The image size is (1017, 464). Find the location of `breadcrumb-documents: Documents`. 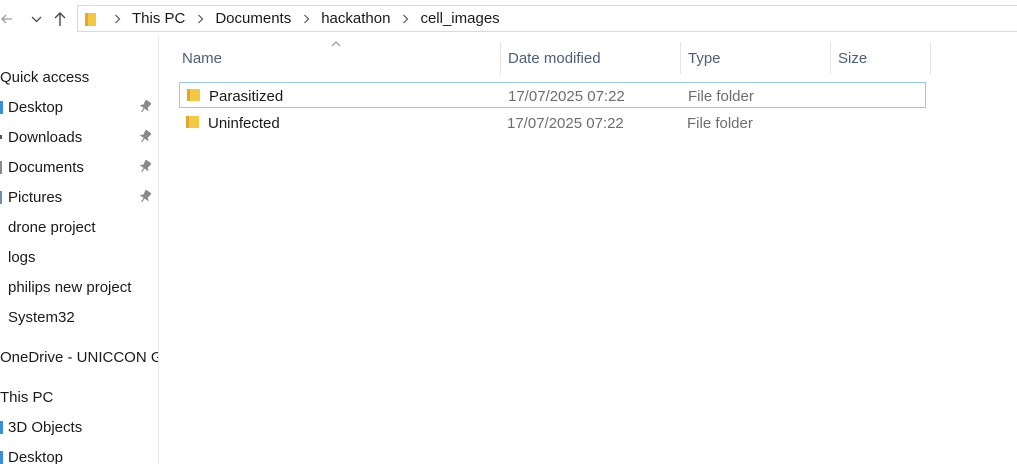

breadcrumb-documents: Documents is located at coordinates (253, 18).